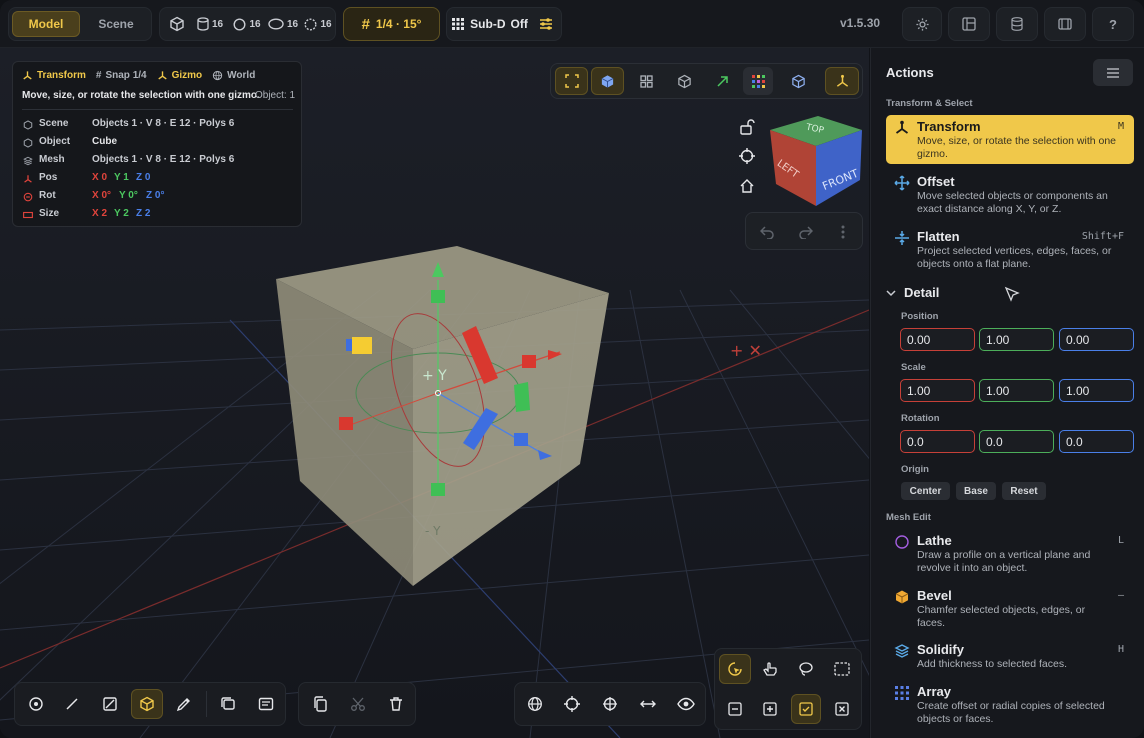 The image size is (1144, 738). Describe the element at coordinates (206, 704) in the screenshot. I see `toolbar-divider` at that location.